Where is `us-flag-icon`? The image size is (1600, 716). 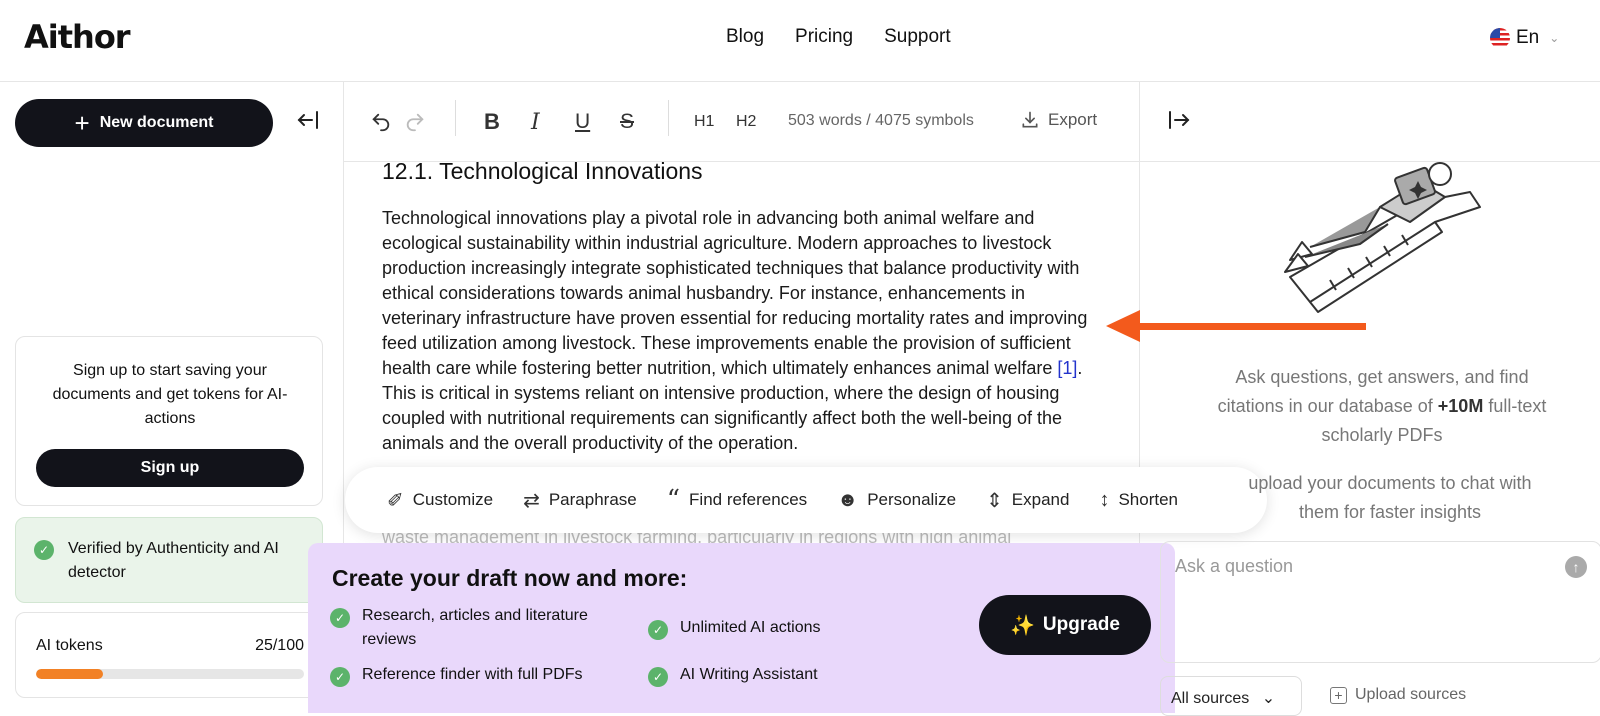
us-flag-icon is located at coordinates (1500, 38).